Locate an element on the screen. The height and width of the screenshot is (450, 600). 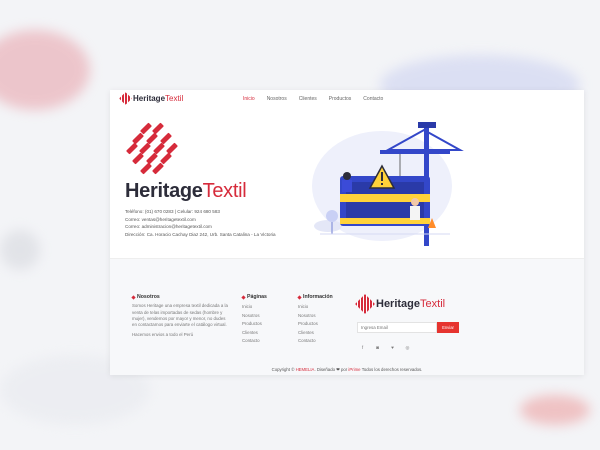
copyright-brand-link: HEMELIA is located at coordinates (305, 369).